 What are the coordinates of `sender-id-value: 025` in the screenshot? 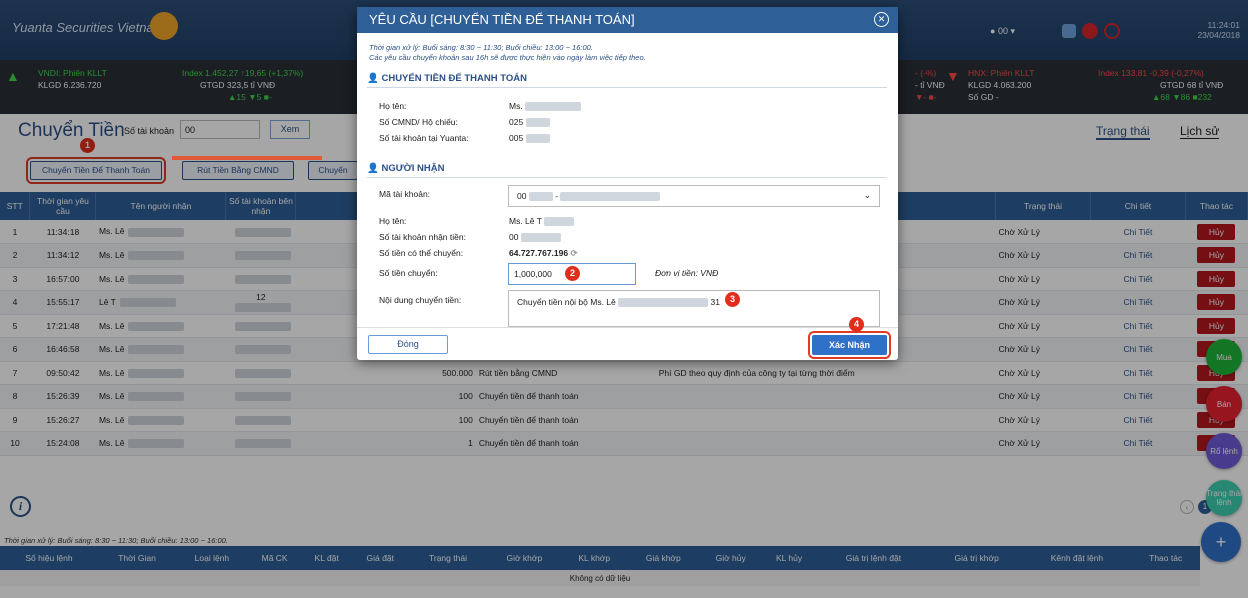 It's located at (529, 122).